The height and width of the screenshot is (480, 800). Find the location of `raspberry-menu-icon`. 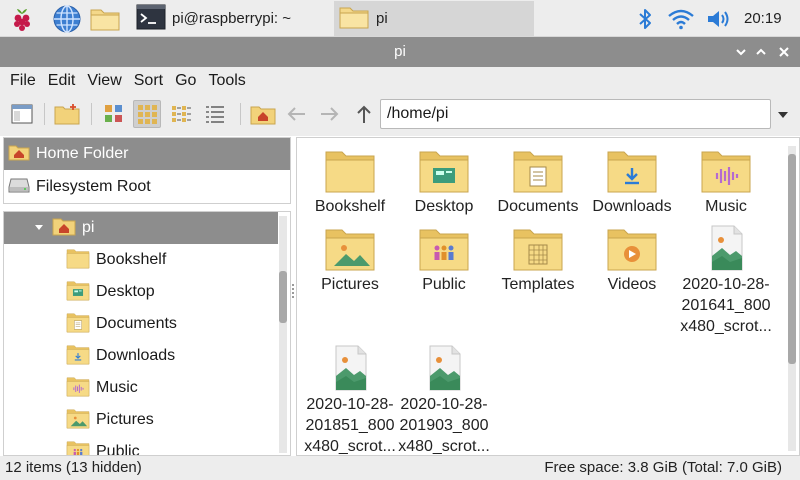

raspberry-menu-icon is located at coordinates (21, 18).